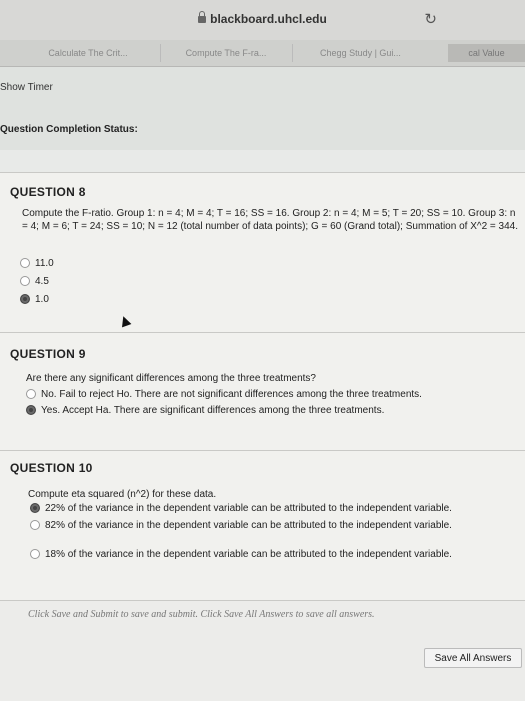 Image resolution: width=525 pixels, height=701 pixels. Describe the element at coordinates (42, 299) in the screenshot. I see `option-label: 1.0` at that location.